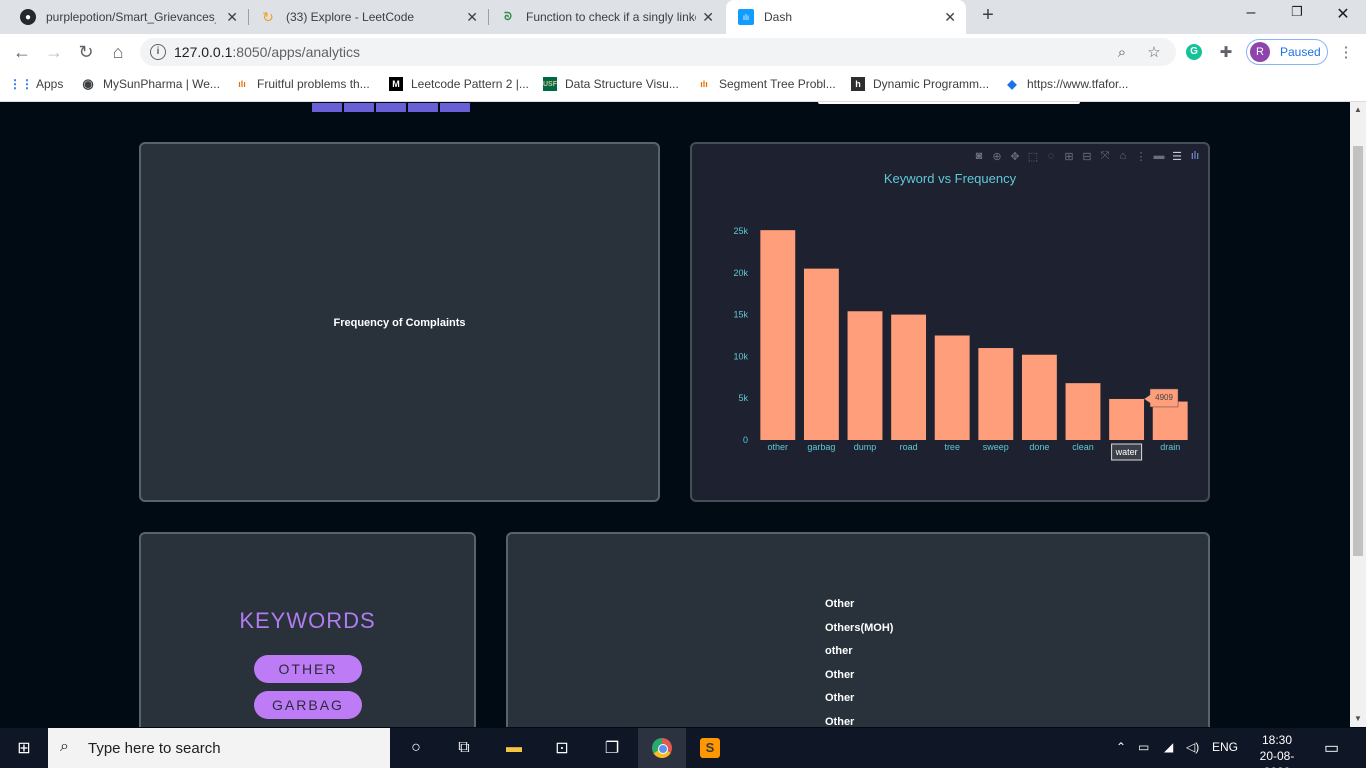 This screenshot has height=768, width=1366. I want to click on page-scrollbar: ▲ ▼, so click(1358, 414).